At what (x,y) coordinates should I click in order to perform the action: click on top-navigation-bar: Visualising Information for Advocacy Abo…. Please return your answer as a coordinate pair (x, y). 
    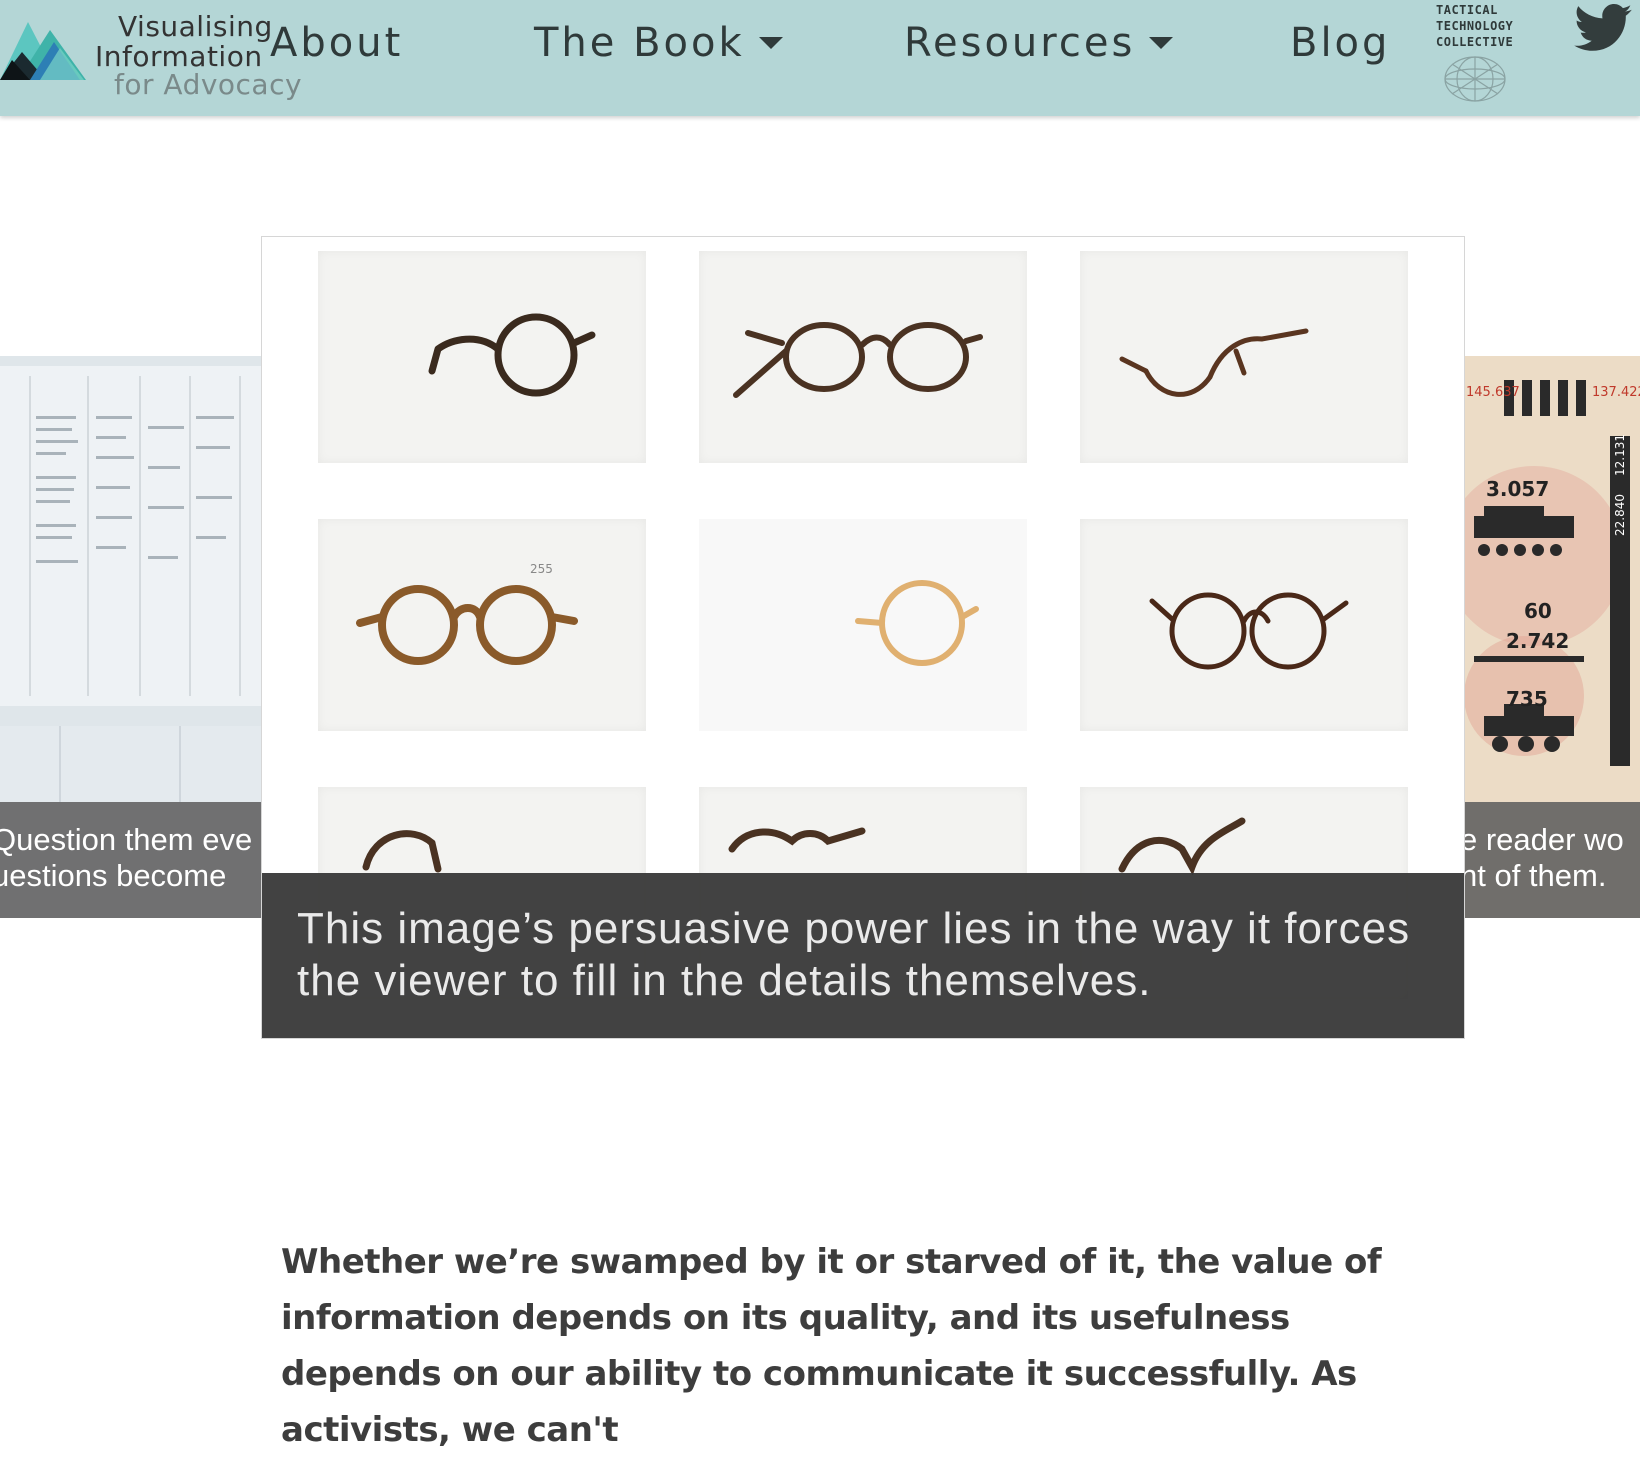
    Looking at the image, I should click on (820, 58).